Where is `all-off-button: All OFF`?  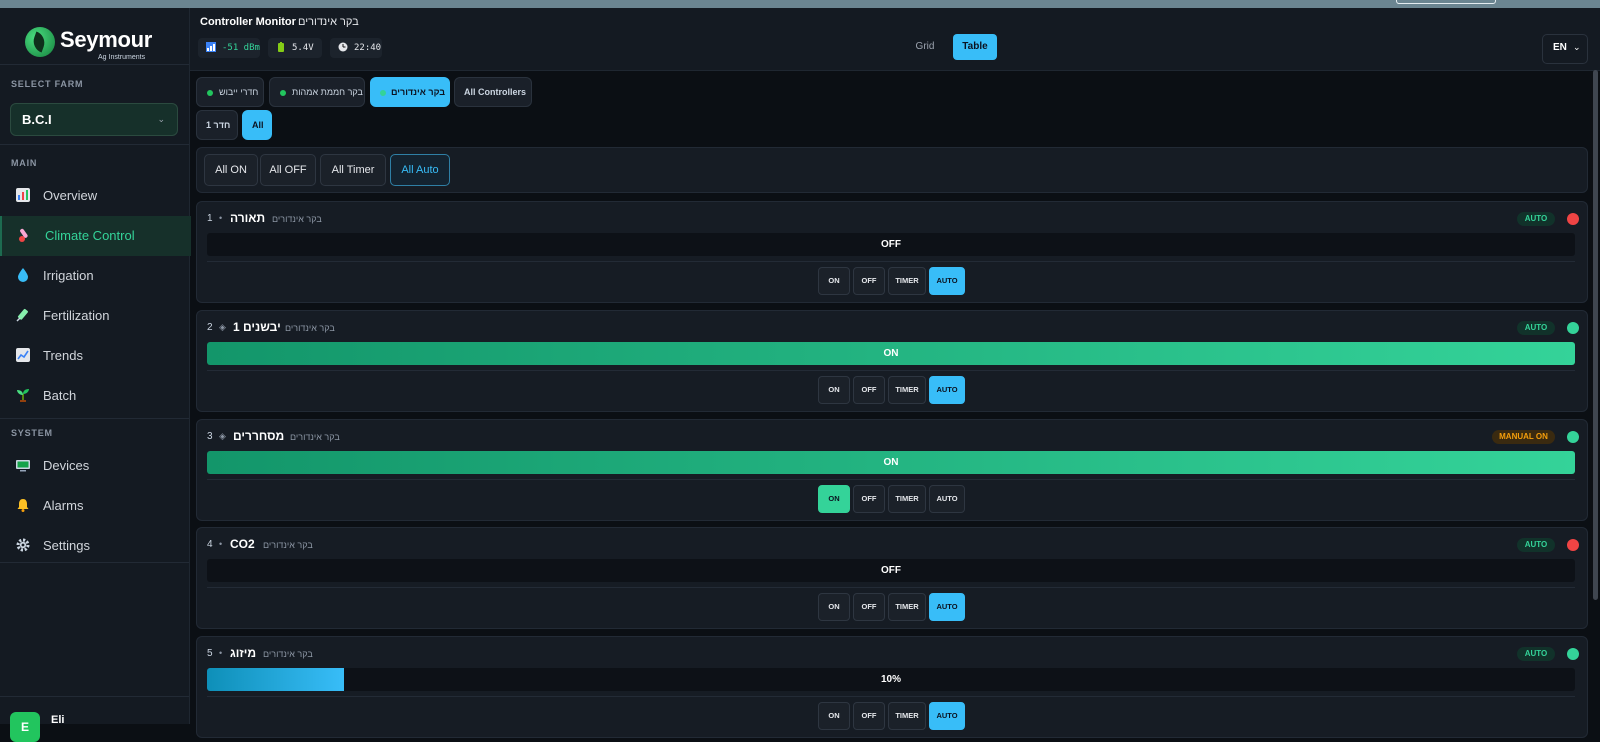 all-off-button: All OFF is located at coordinates (288, 170).